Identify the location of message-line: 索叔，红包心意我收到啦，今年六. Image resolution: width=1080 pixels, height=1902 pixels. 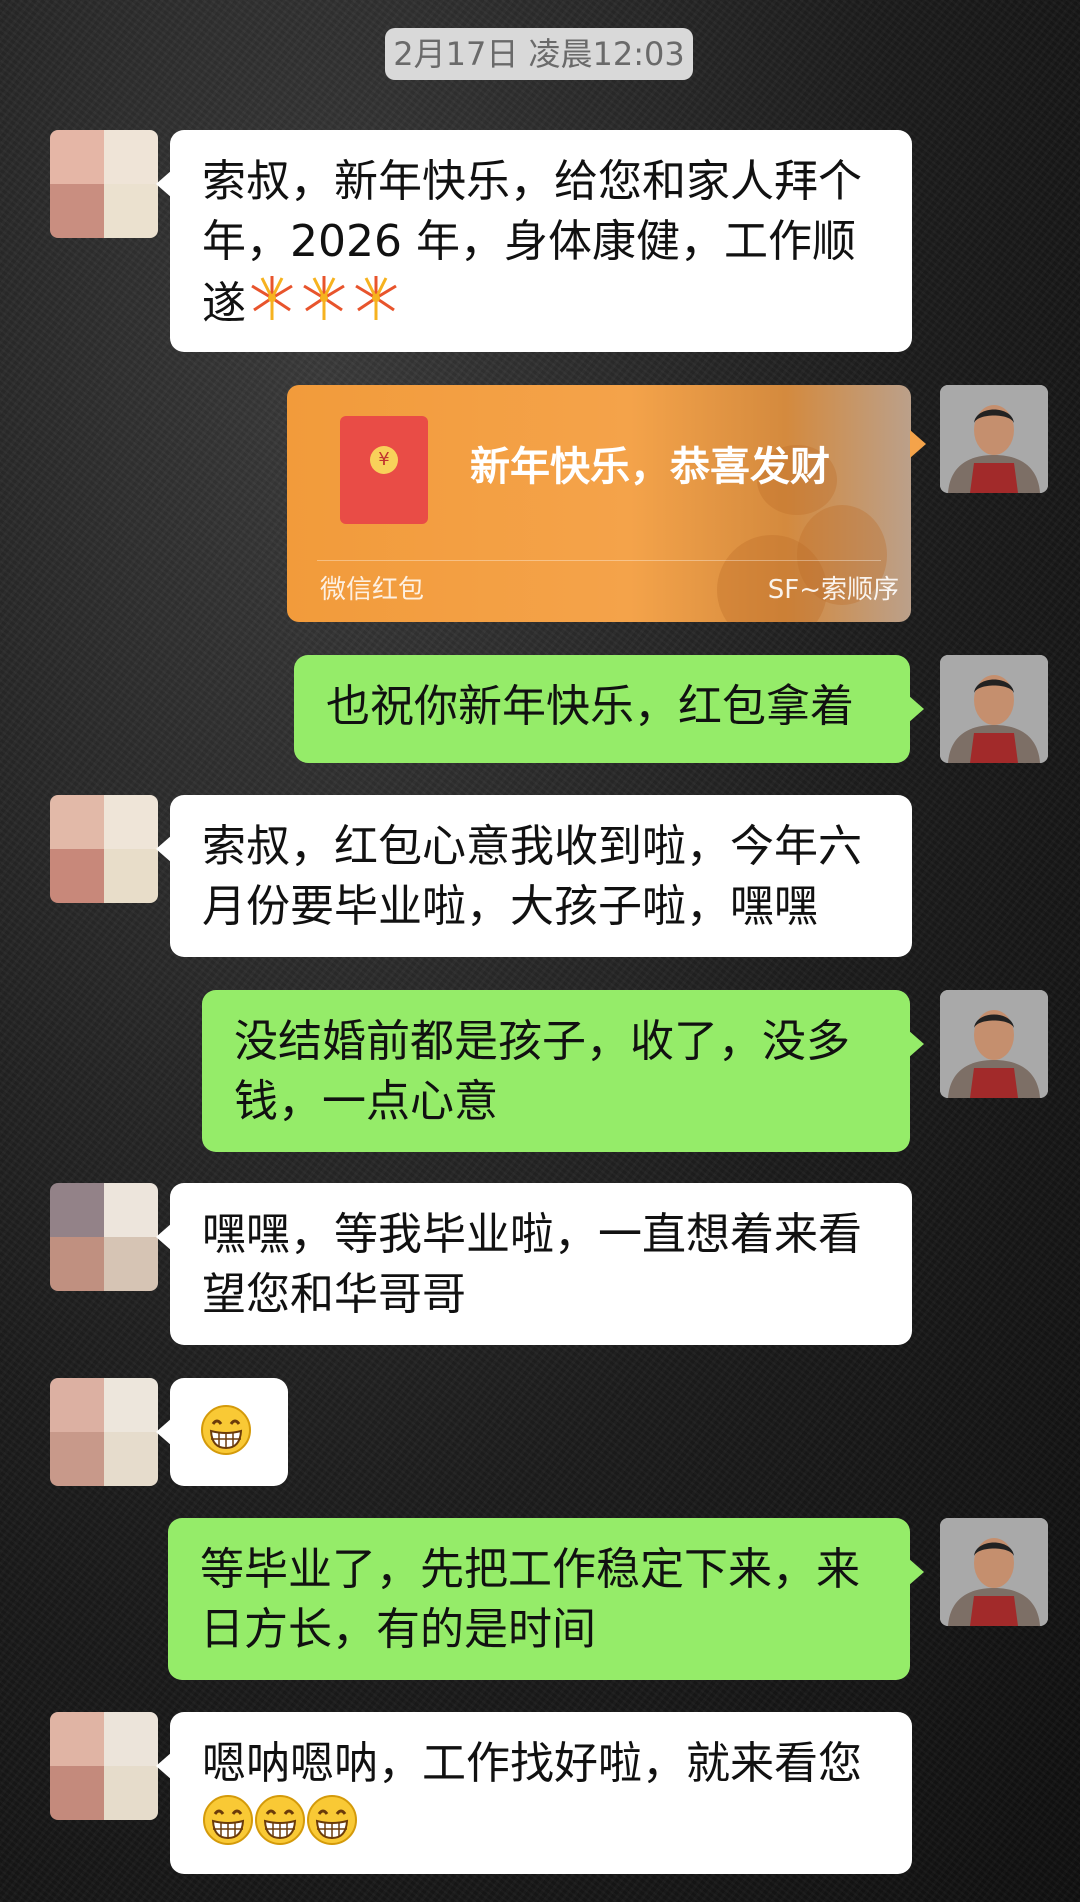
(532, 846).